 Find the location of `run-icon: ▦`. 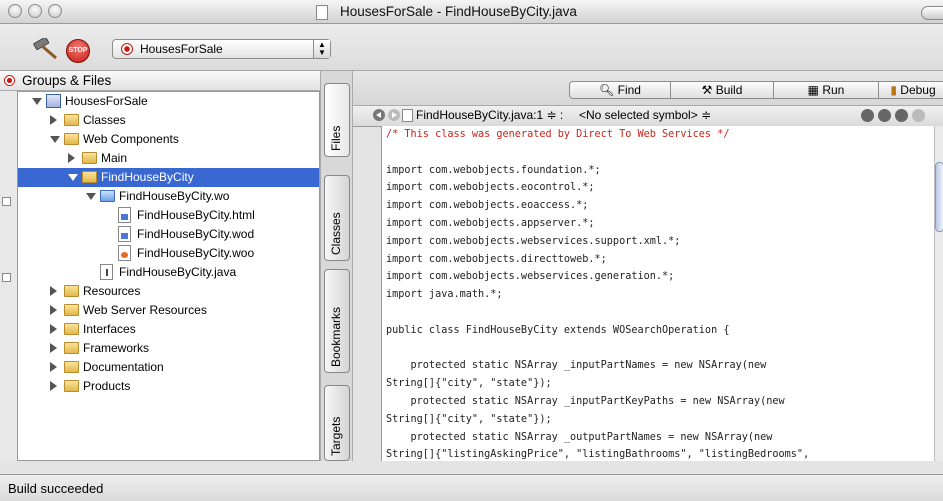

run-icon: ▦ is located at coordinates (813, 90).